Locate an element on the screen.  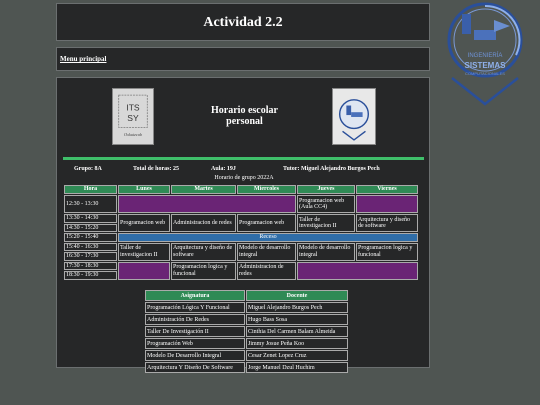
class-cell: Programacion web (Aula CC4) is located at coordinates (326, 204).